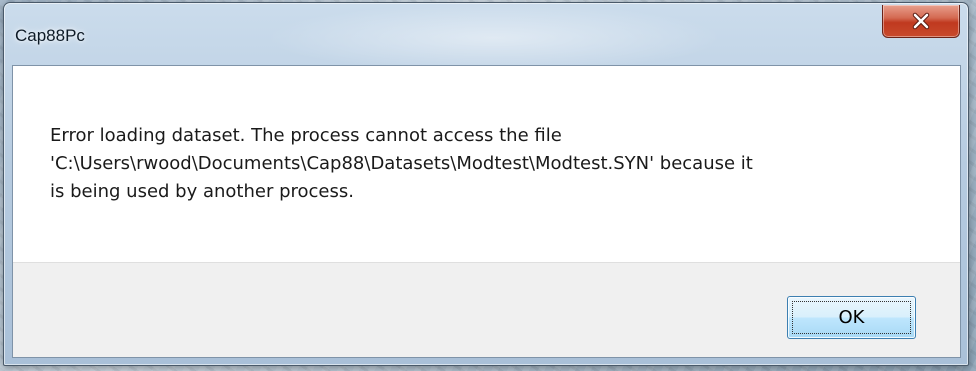 Image resolution: width=976 pixels, height=371 pixels. What do you see at coordinates (50, 35) in the screenshot?
I see `window-title: Cap88Pc` at bounding box center [50, 35].